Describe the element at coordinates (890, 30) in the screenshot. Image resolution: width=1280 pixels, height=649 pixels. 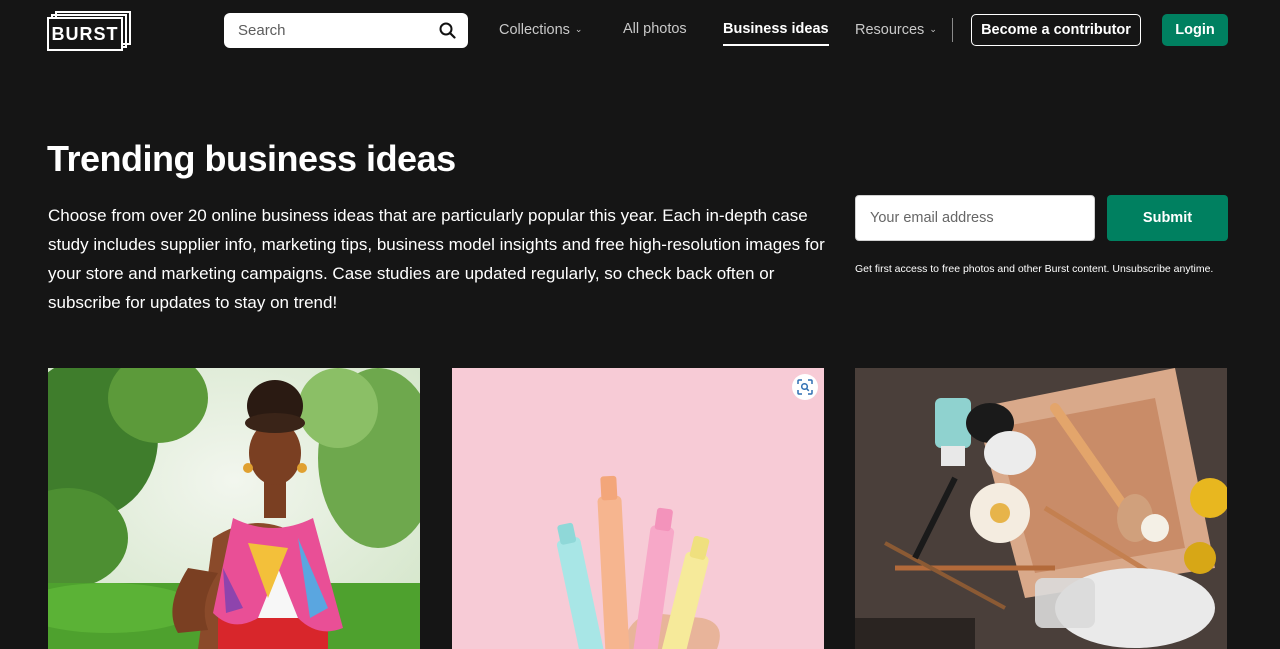
I see `nav-resources-label: Resources` at that location.